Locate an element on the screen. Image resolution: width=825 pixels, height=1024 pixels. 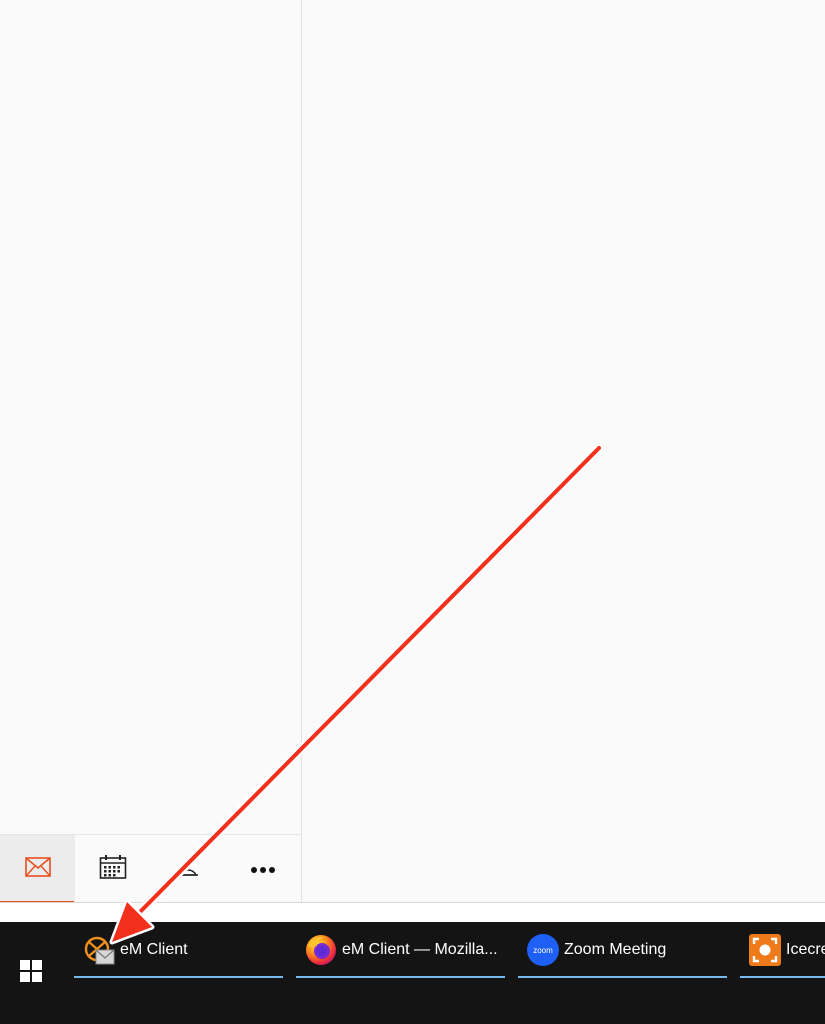
nav-mail-button is located at coordinates (37, 869).